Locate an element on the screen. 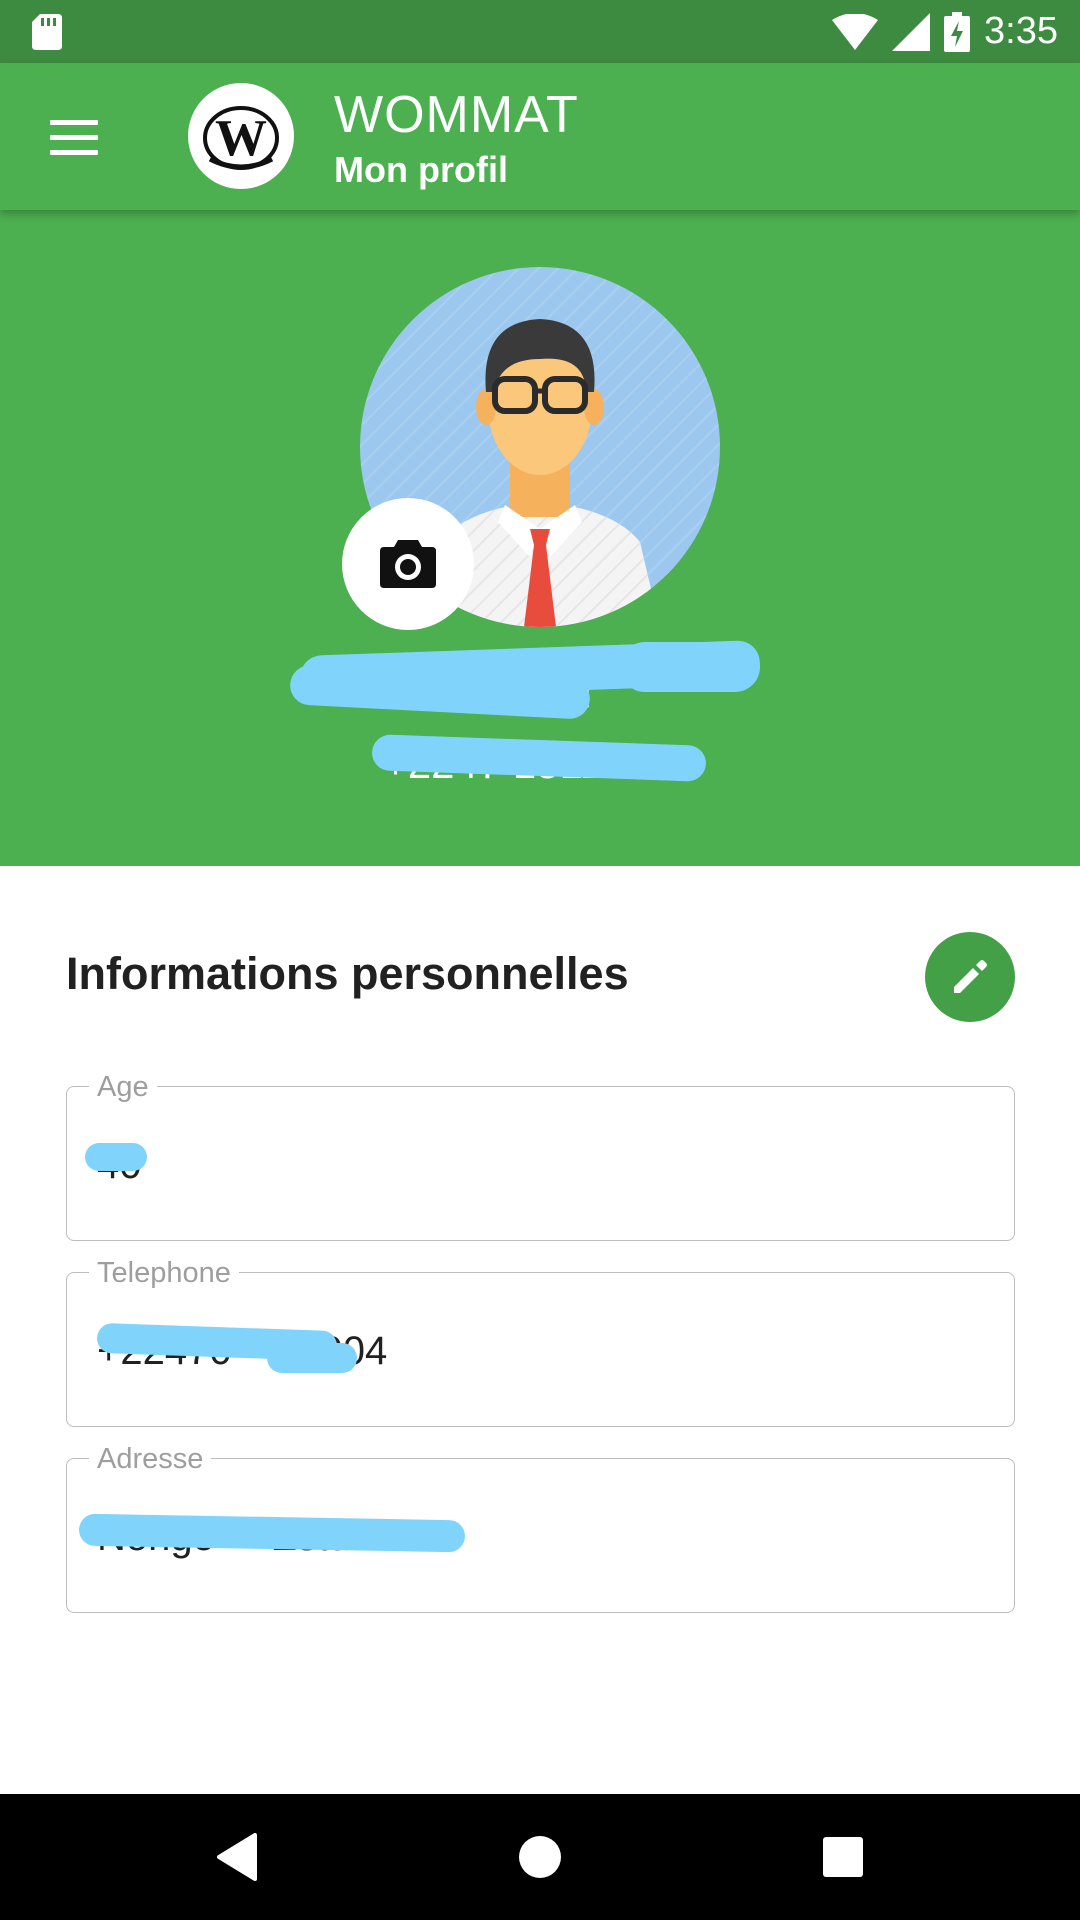 The height and width of the screenshot is (1920, 1080). status-time: 3:35 is located at coordinates (1021, 31).